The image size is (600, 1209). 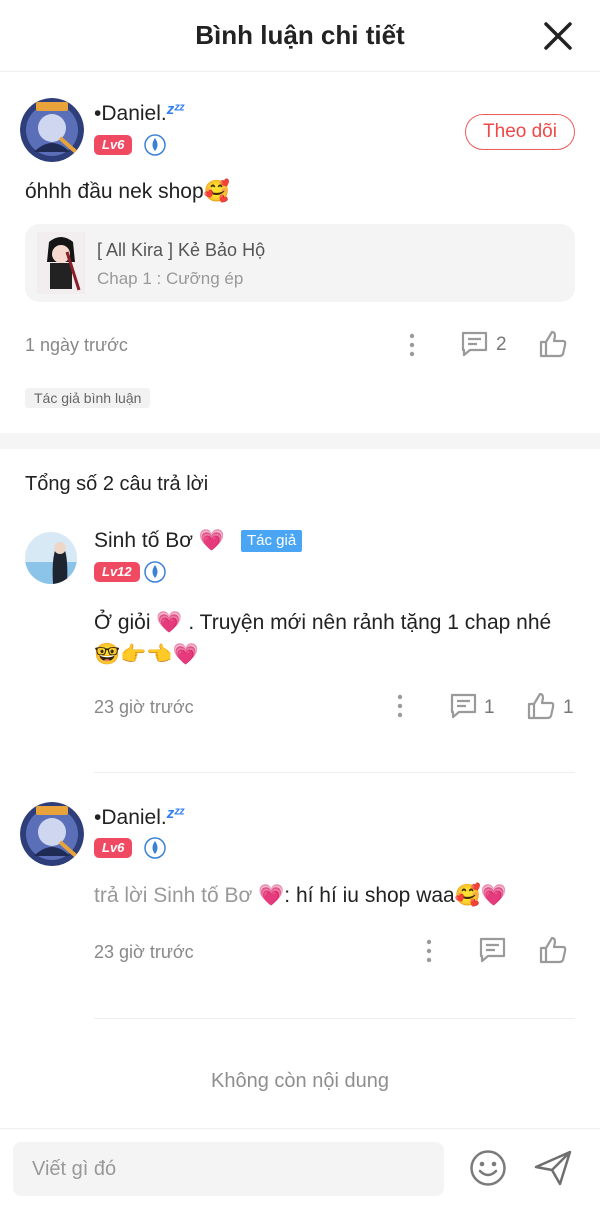 I want to click on emoji-sequence-icon: 🤓👉👈💗, so click(x=146, y=654).